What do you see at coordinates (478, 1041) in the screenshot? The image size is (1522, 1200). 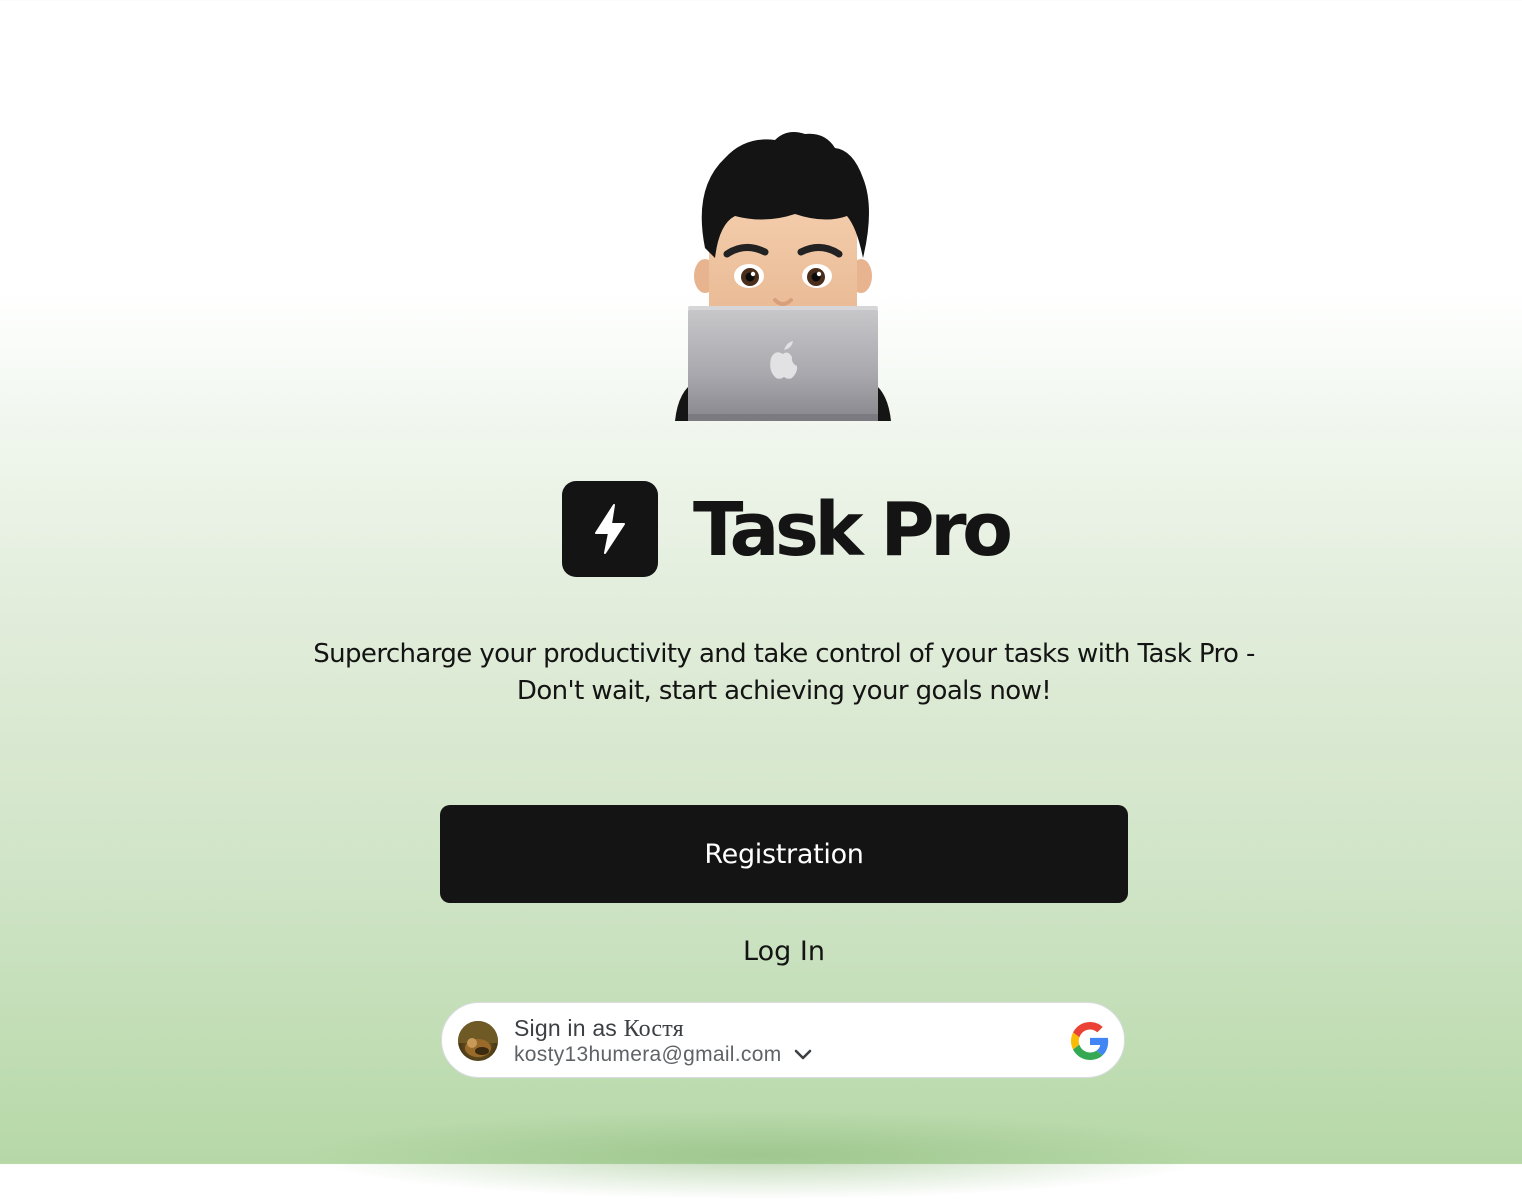 I see `avatar` at bounding box center [478, 1041].